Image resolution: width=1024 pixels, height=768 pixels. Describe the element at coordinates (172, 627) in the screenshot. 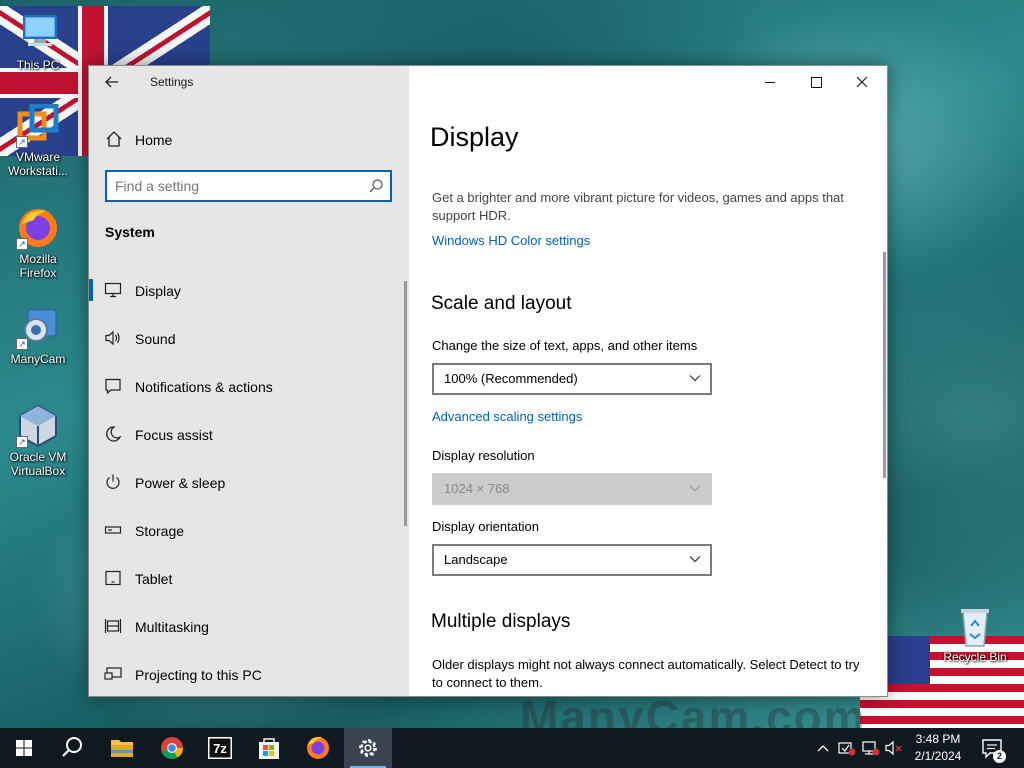

I see `sidebar-item-label: Multitasking` at that location.